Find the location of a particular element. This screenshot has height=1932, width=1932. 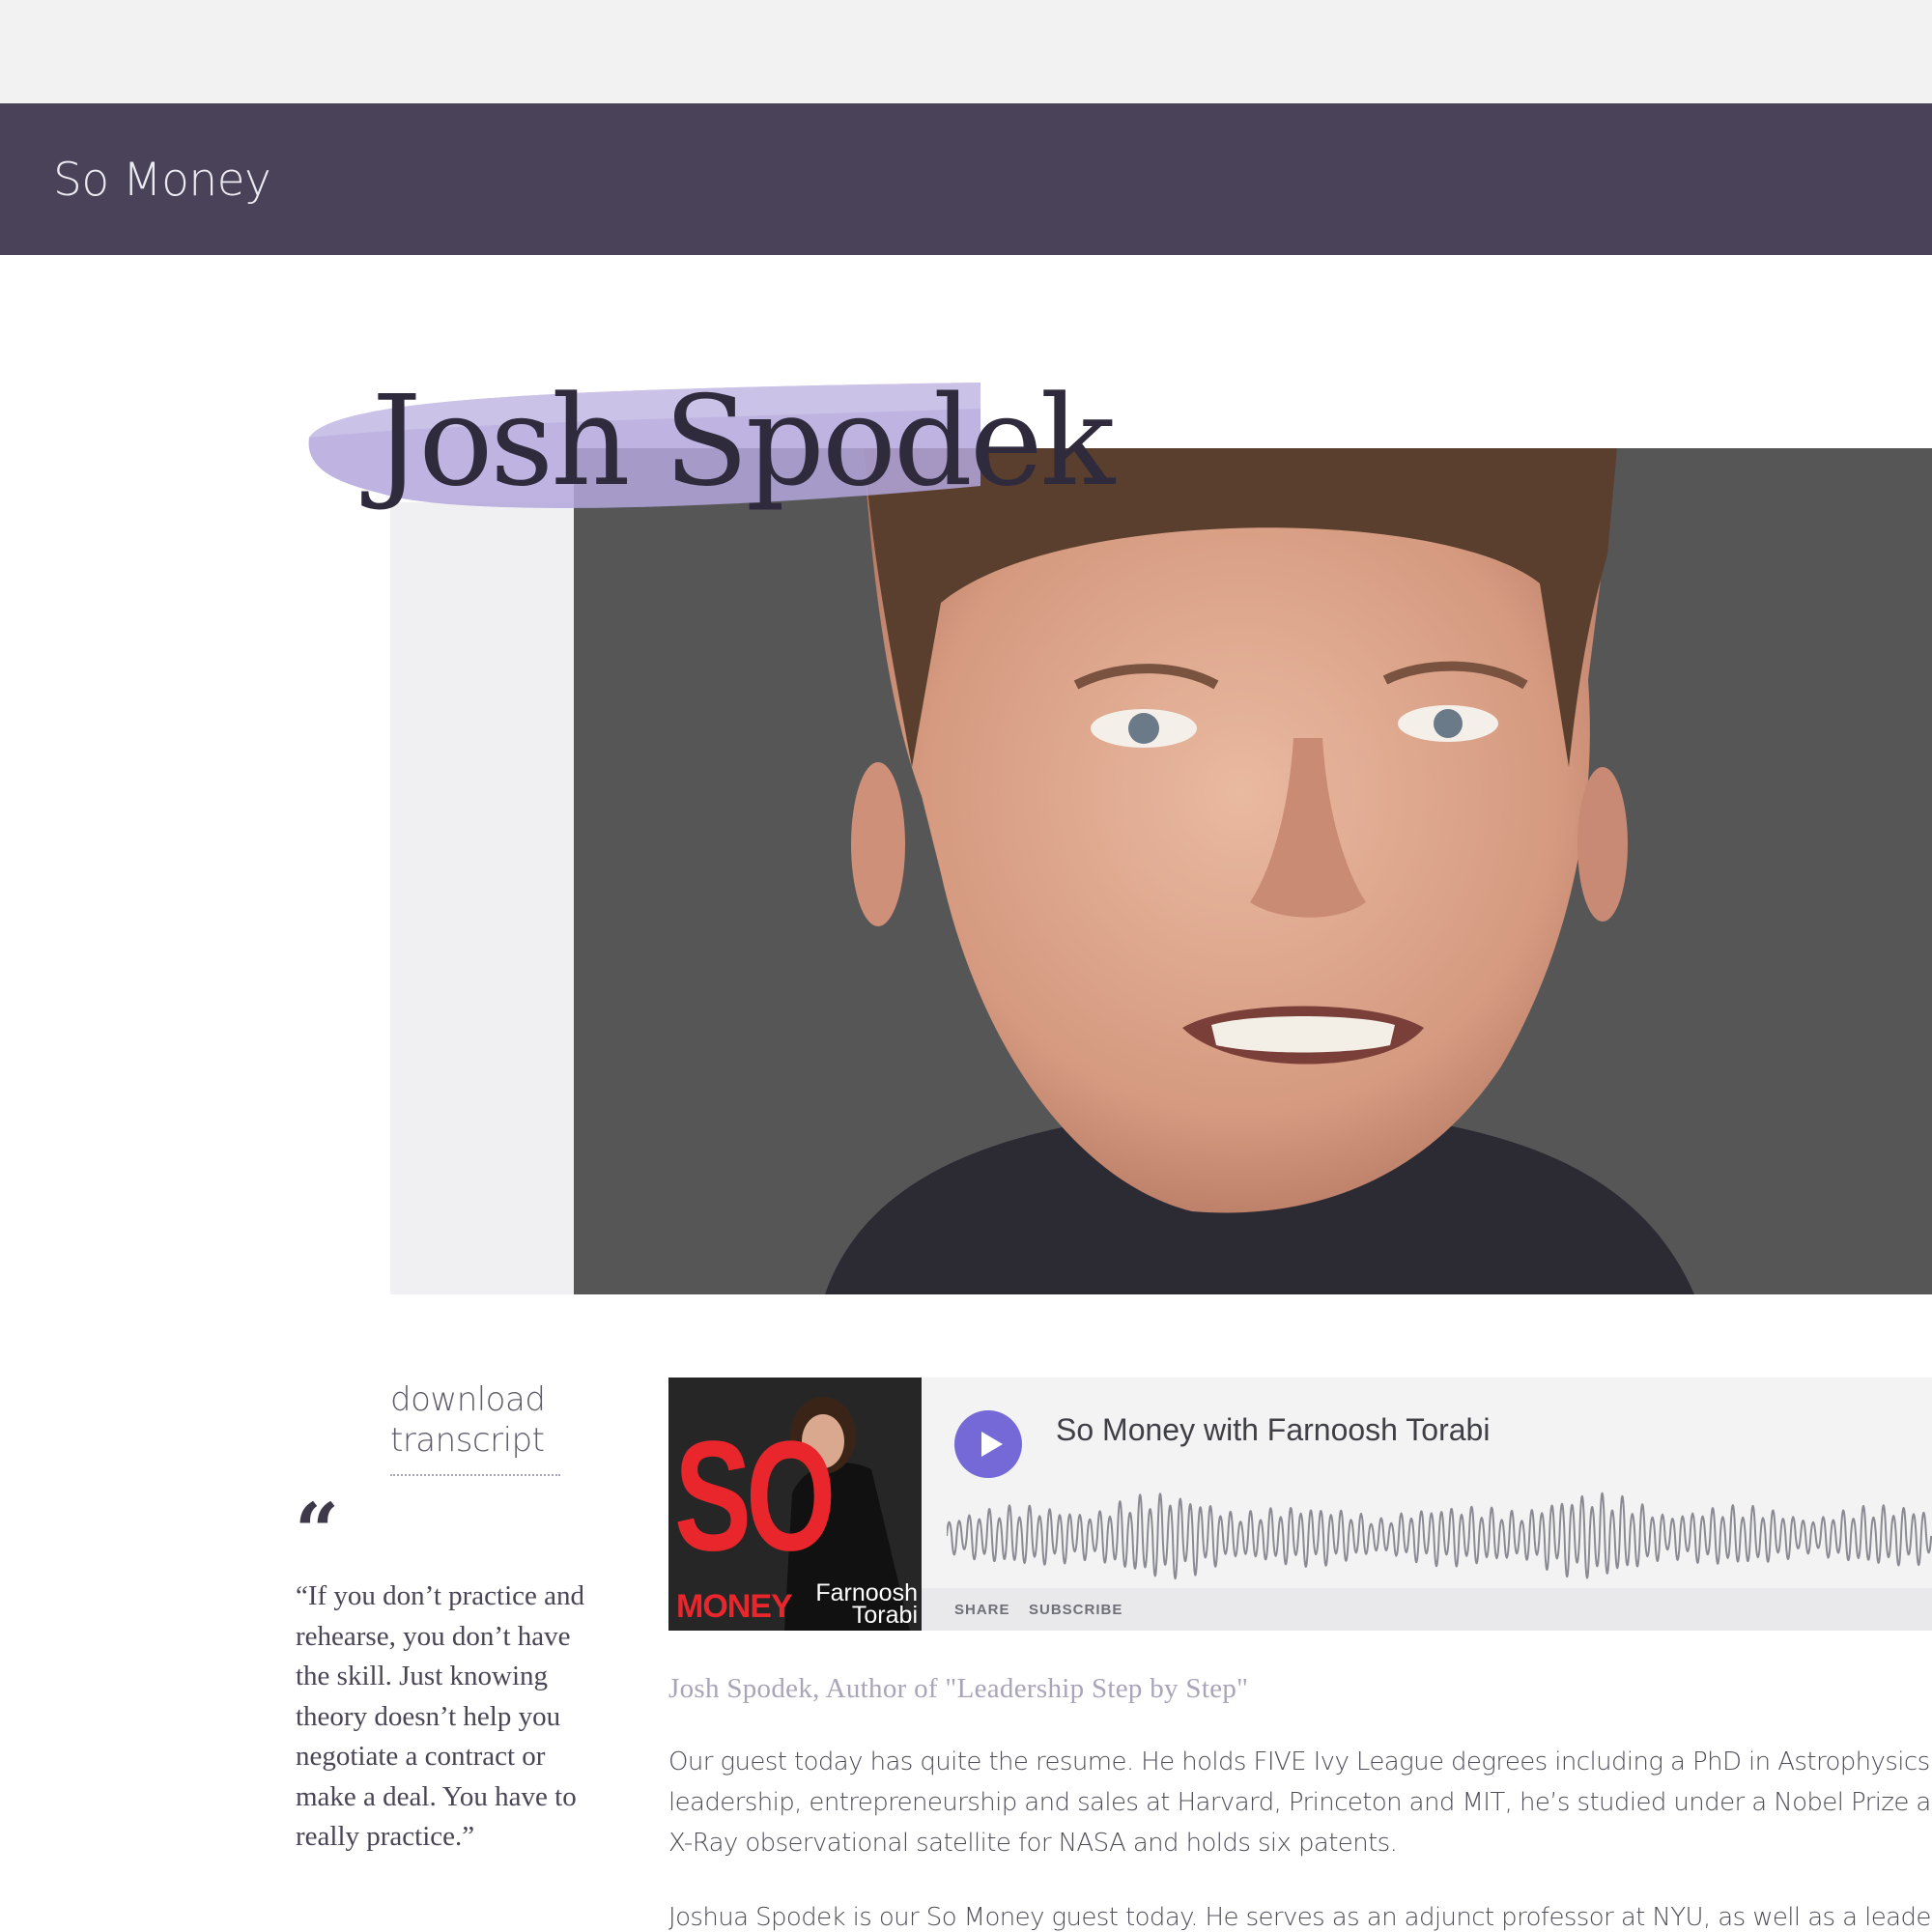

waveform-line is located at coordinates (1439, 1535).